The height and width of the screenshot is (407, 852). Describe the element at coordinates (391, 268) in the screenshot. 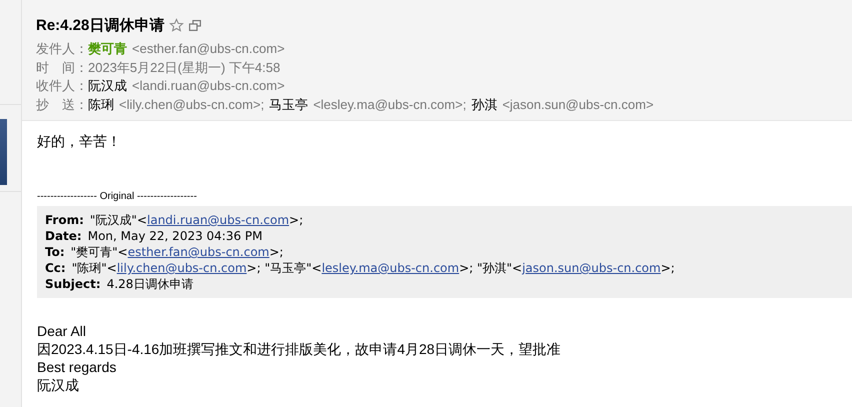

I see `email-link: lesley.ma@ubs-cn.com` at that location.